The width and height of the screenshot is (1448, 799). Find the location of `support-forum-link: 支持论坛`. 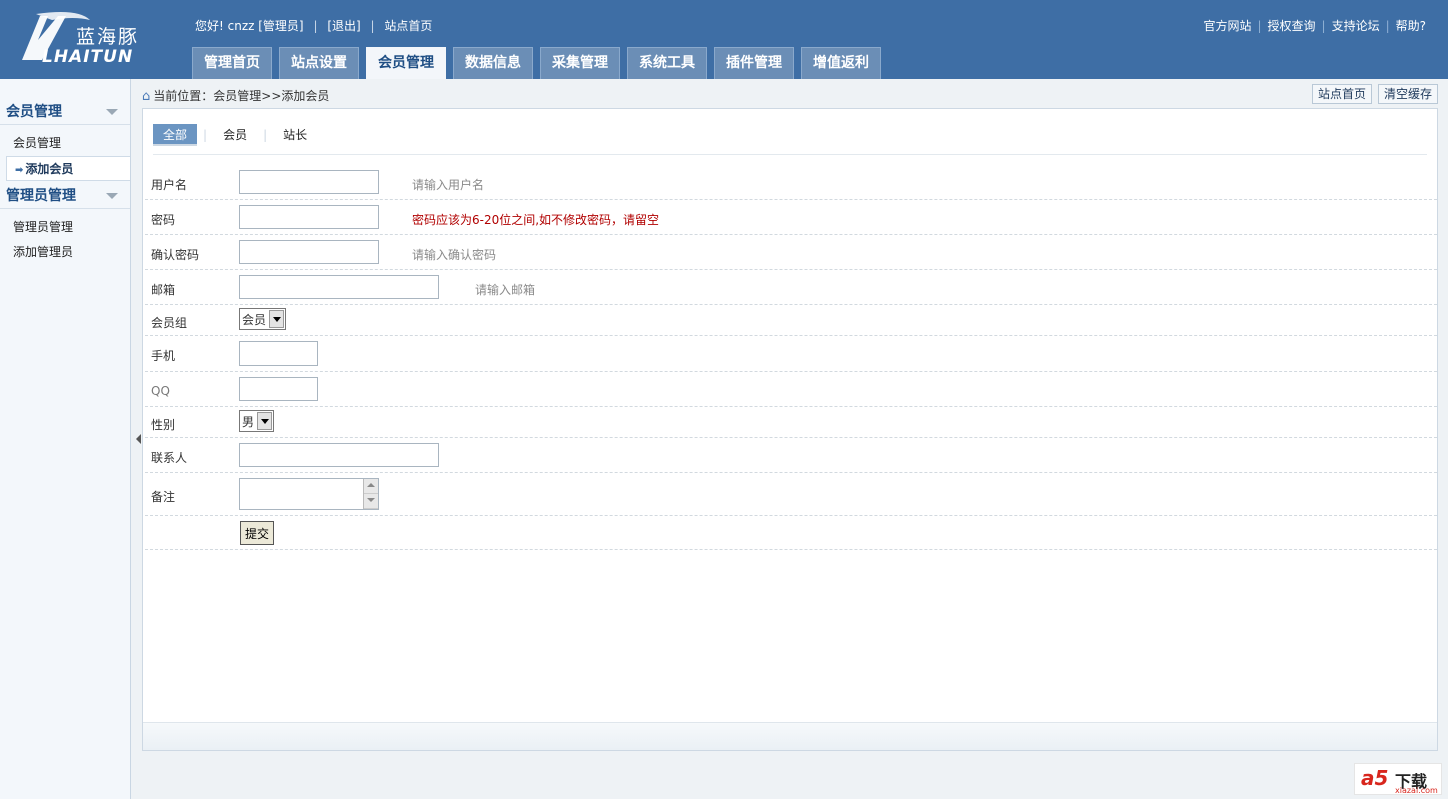

support-forum-link: 支持论坛 is located at coordinates (1356, 26).